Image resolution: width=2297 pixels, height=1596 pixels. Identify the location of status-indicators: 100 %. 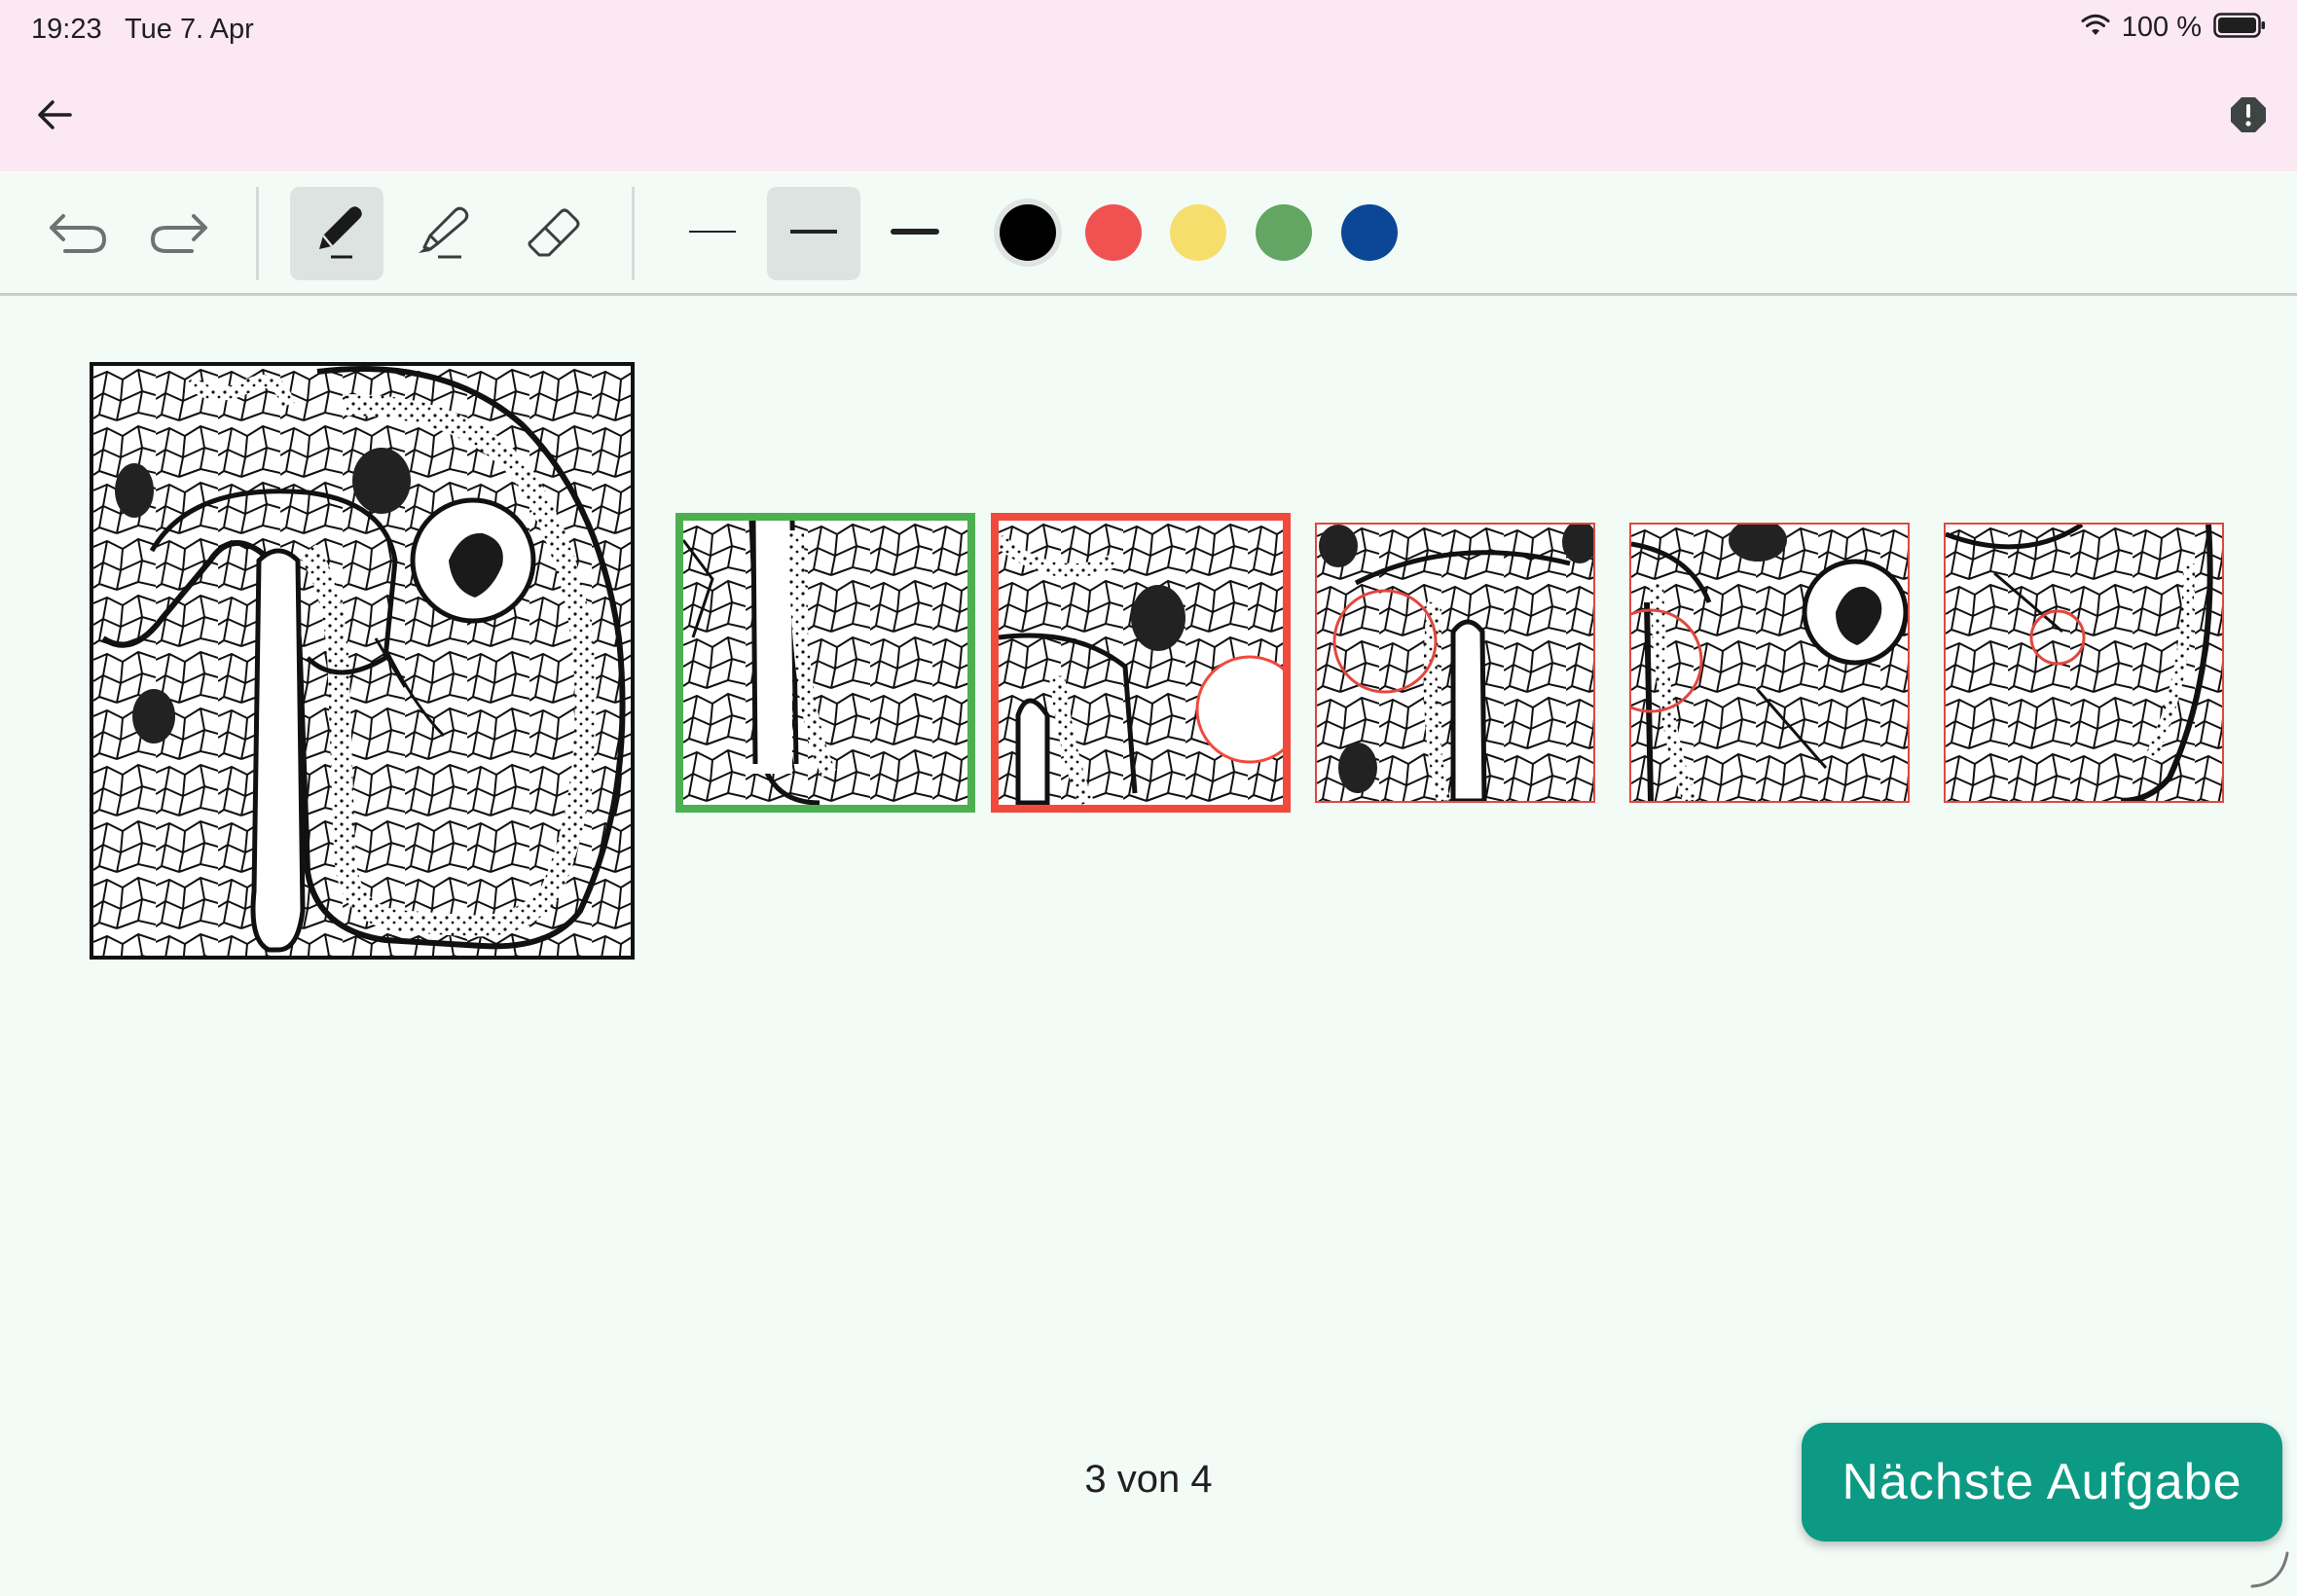
(2173, 28).